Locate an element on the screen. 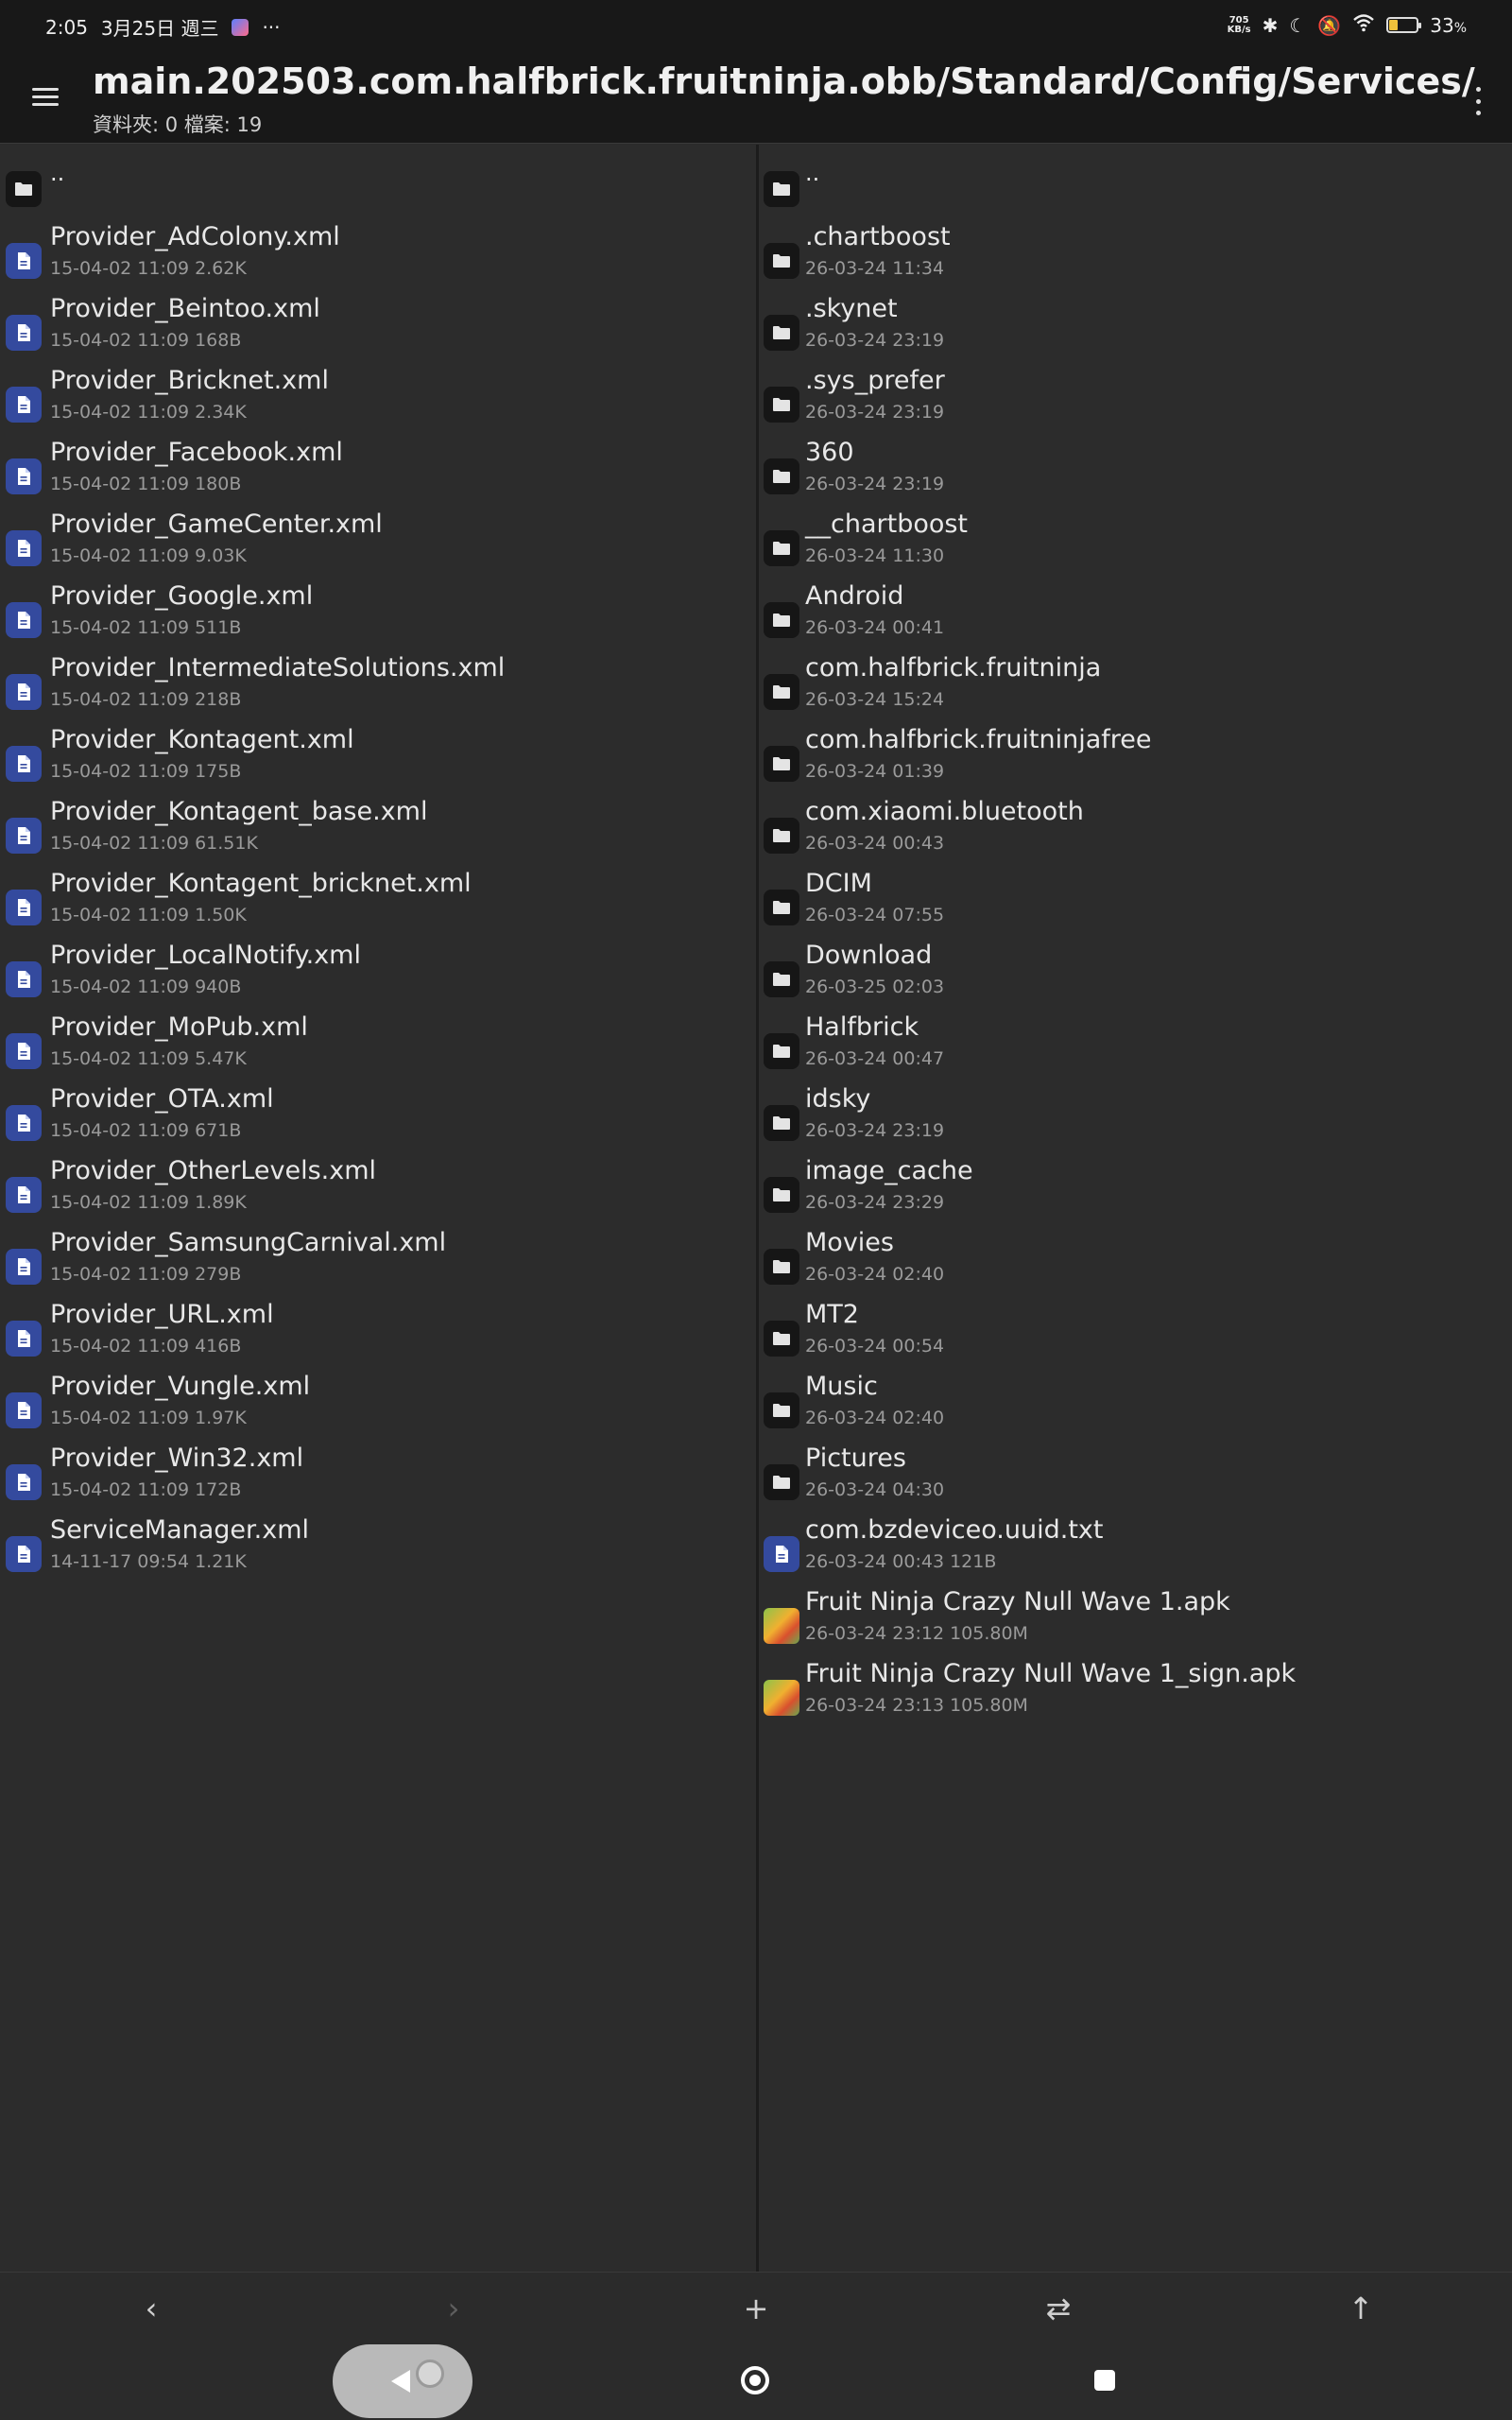 The image size is (1512, 2420). item-meta: 26-03-24 07:55 is located at coordinates (875, 915).